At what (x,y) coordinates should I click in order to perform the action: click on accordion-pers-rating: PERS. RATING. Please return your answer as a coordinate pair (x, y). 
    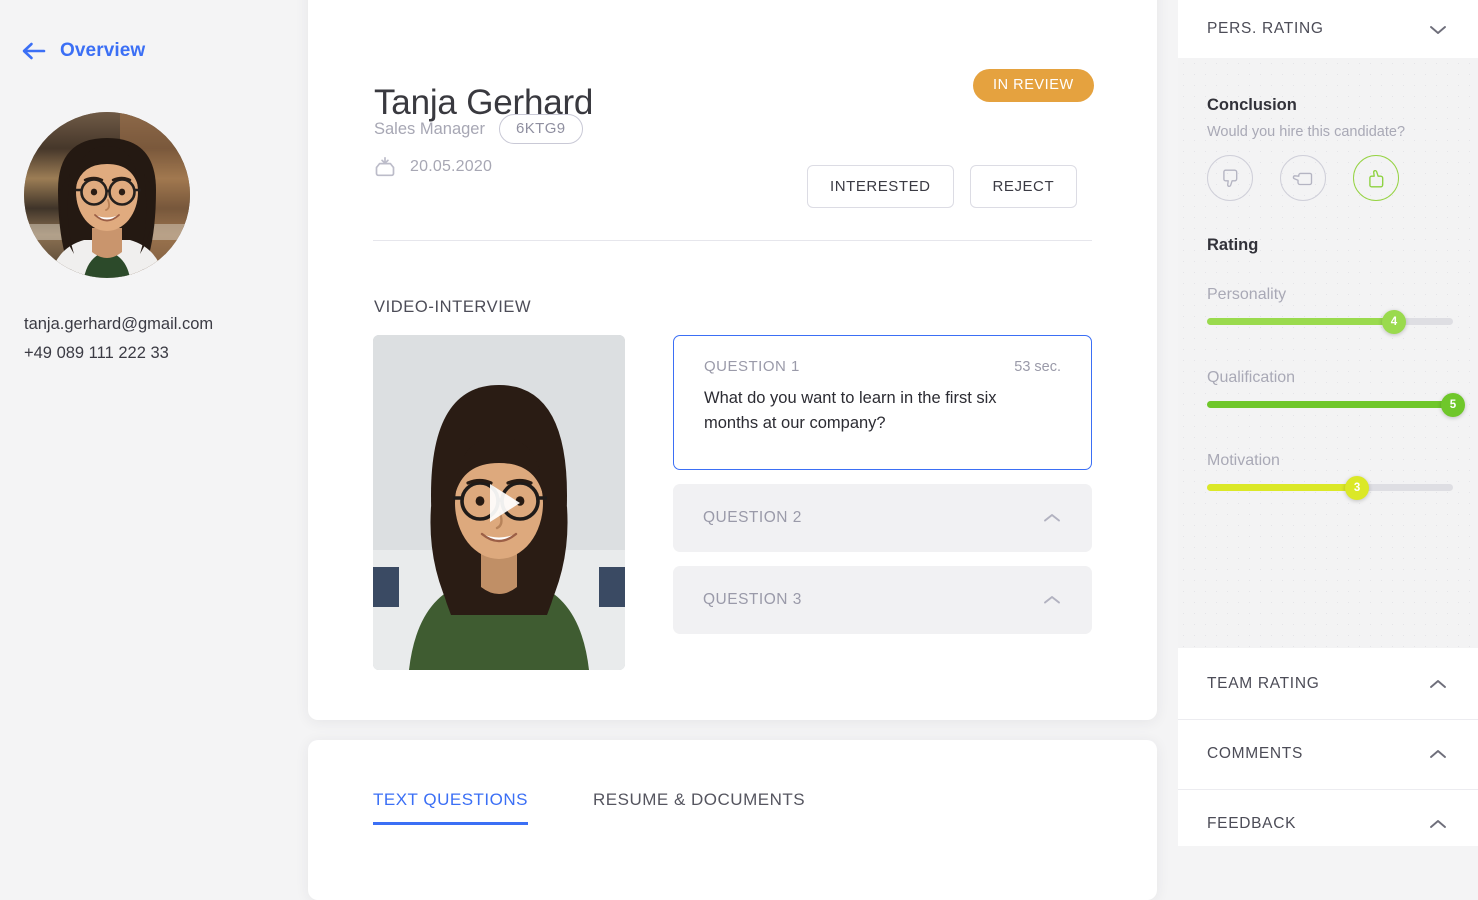
    Looking at the image, I should click on (1328, 29).